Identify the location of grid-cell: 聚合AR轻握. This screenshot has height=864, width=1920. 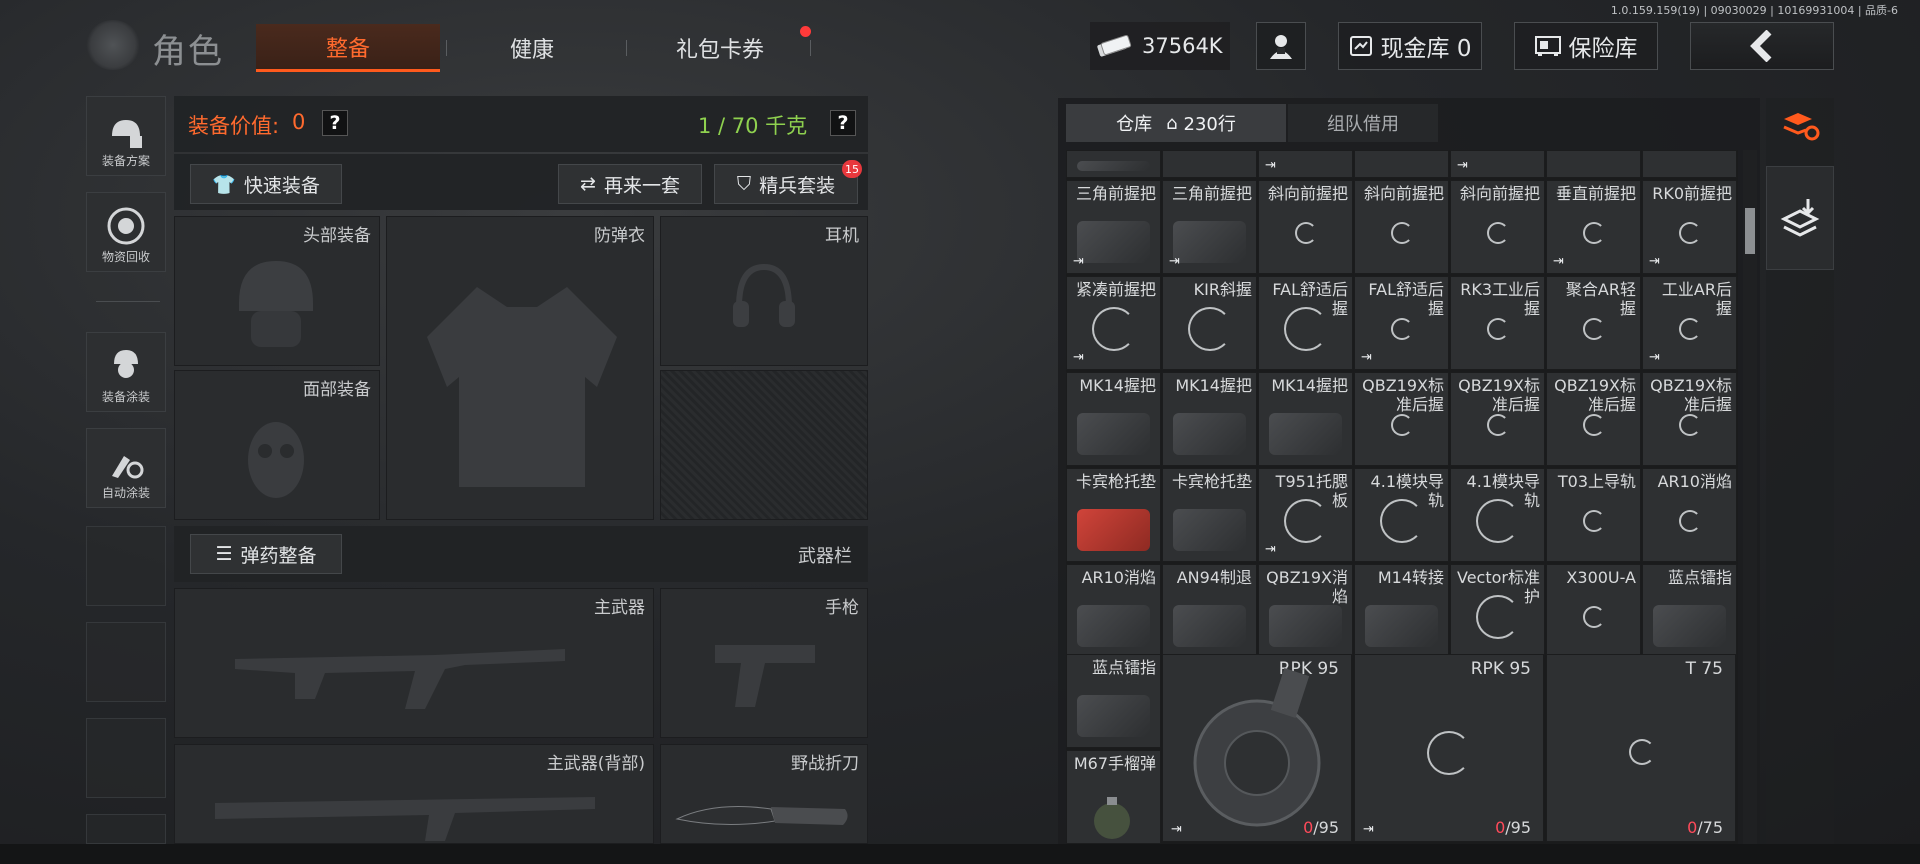
(1593, 323).